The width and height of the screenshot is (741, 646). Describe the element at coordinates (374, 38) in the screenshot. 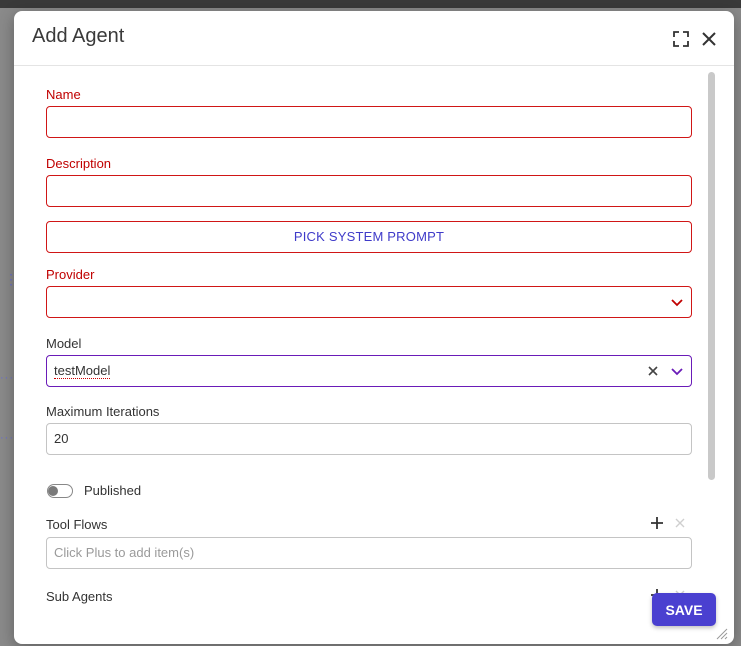

I see `dialog-header: Add Agent` at that location.